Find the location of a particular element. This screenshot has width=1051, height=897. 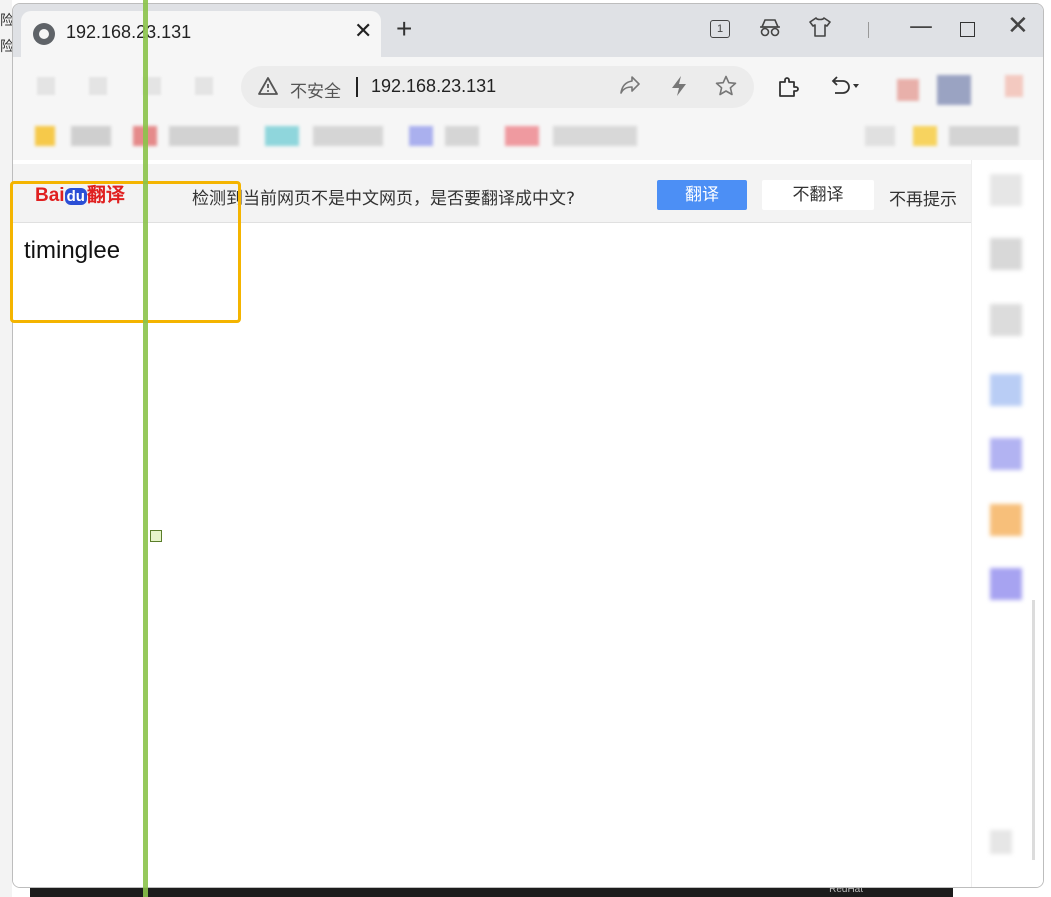

bookmarks-bar is located at coordinates (528, 136).